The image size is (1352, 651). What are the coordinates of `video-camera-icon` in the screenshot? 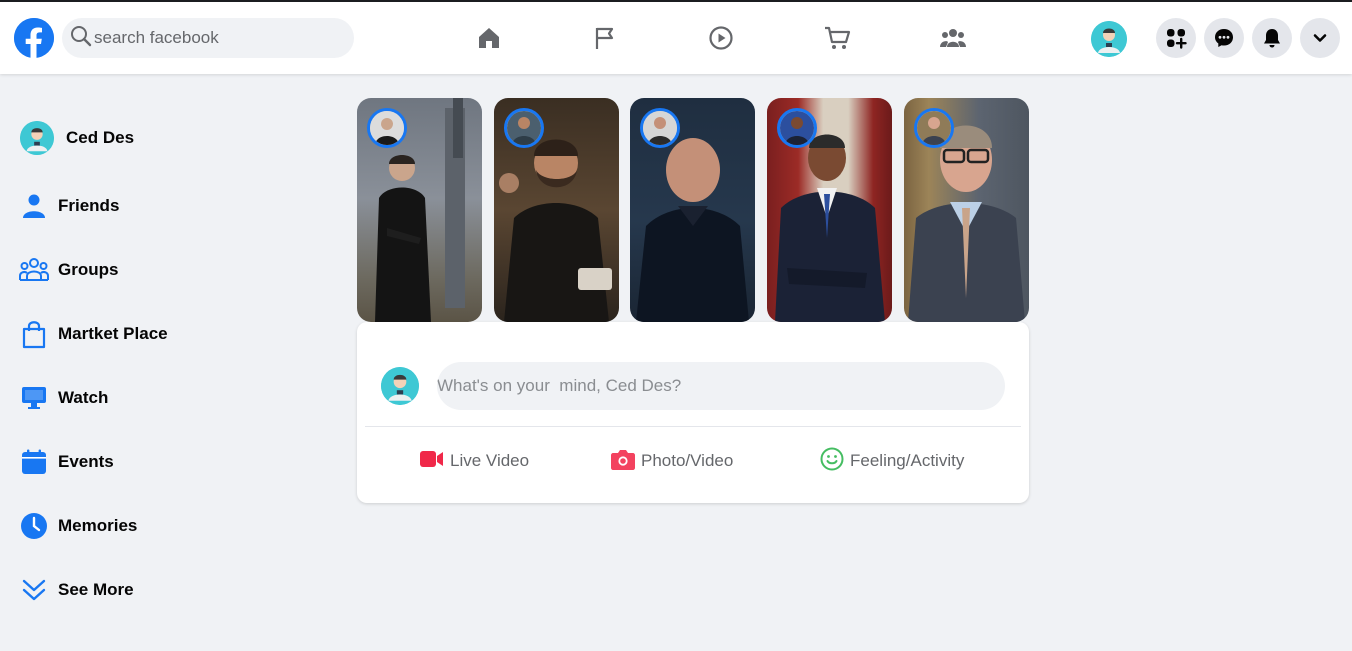 It's located at (432, 461).